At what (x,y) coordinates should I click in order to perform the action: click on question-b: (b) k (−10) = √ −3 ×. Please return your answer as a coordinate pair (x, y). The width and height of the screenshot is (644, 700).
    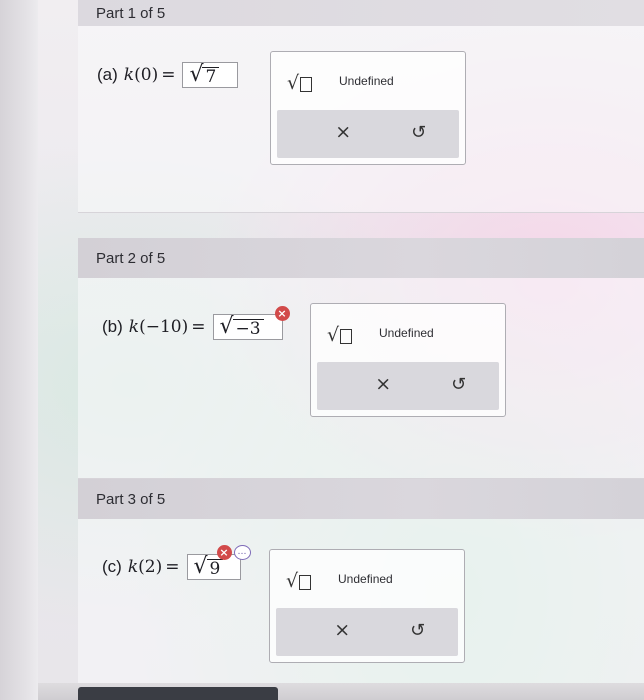
    Looking at the image, I should click on (196, 323).